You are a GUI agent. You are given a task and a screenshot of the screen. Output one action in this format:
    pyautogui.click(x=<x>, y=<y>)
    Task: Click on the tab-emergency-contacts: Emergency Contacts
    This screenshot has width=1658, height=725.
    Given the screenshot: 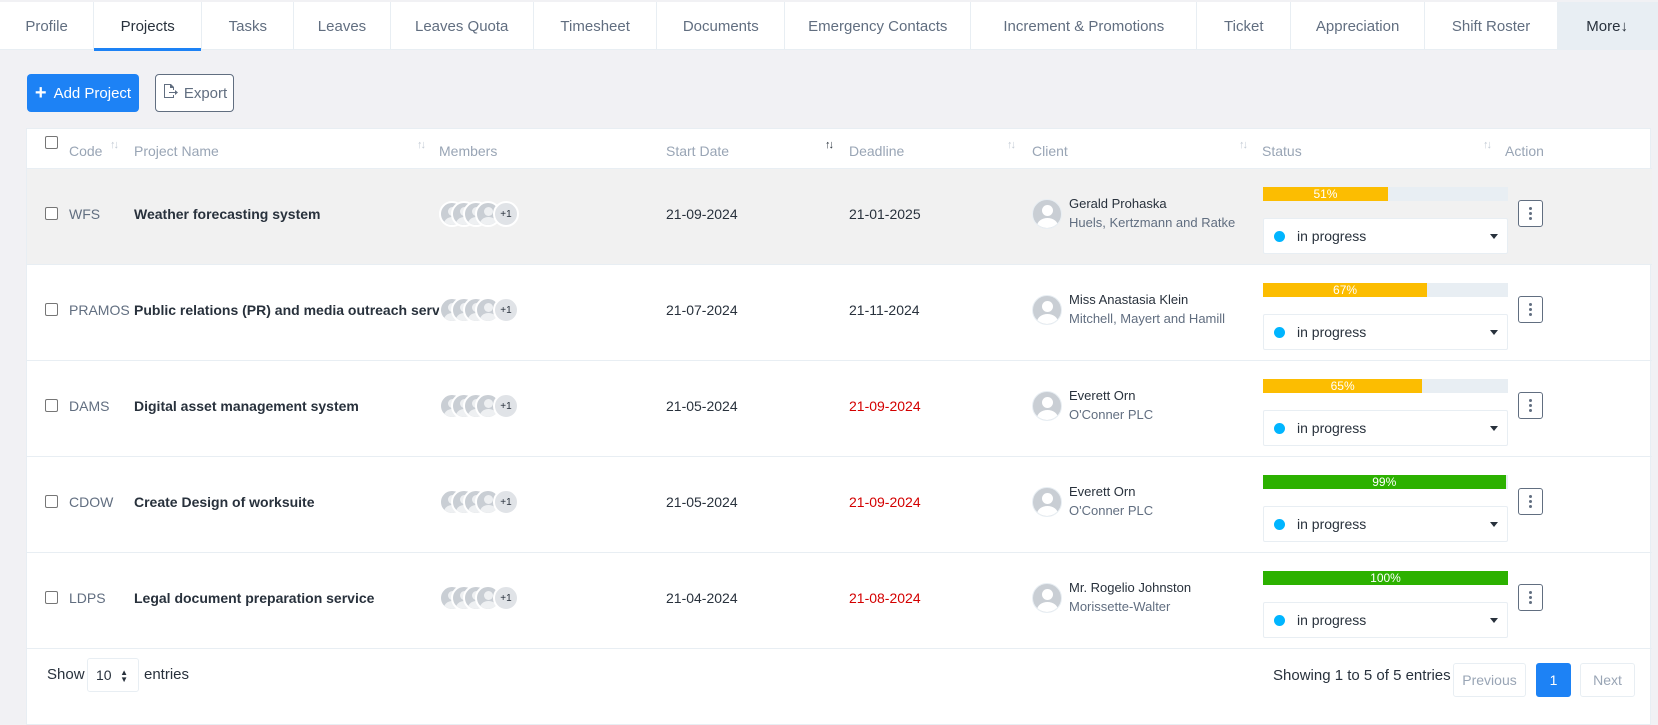 What is the action you would take?
    pyautogui.click(x=878, y=26)
    